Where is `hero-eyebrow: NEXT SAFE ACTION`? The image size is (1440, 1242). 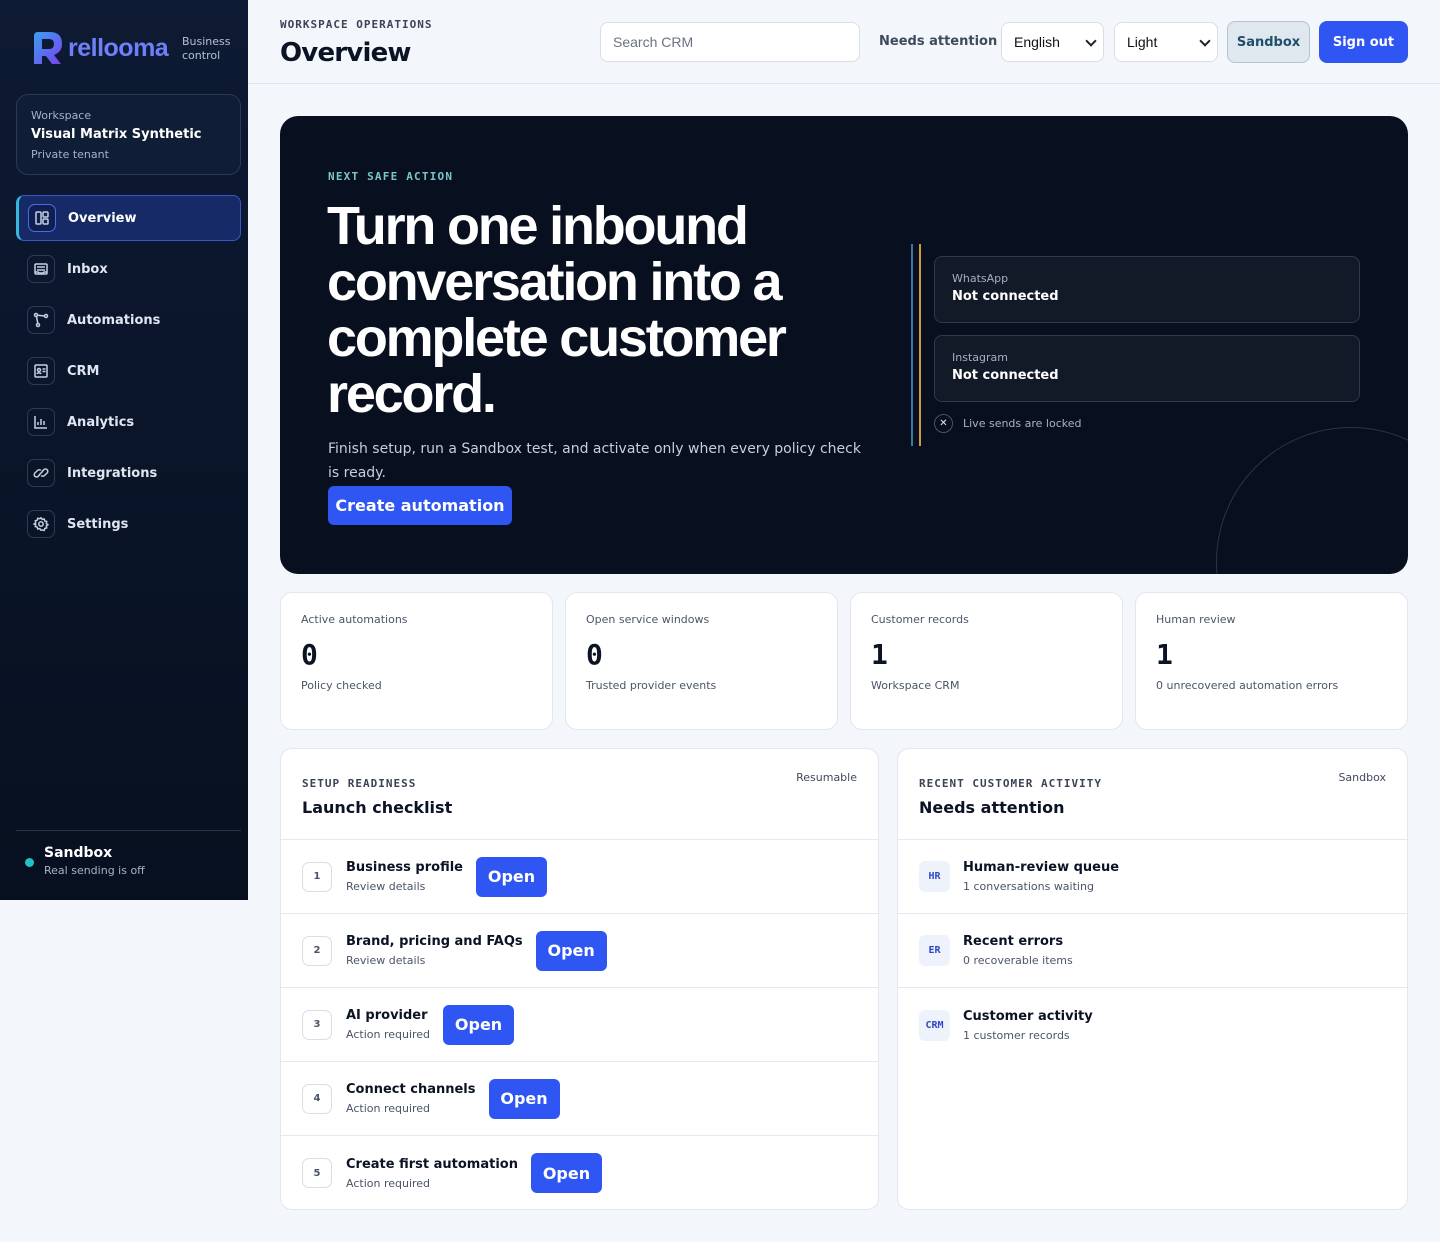
hero-eyebrow: NEXT SAFE ACTION is located at coordinates (391, 176).